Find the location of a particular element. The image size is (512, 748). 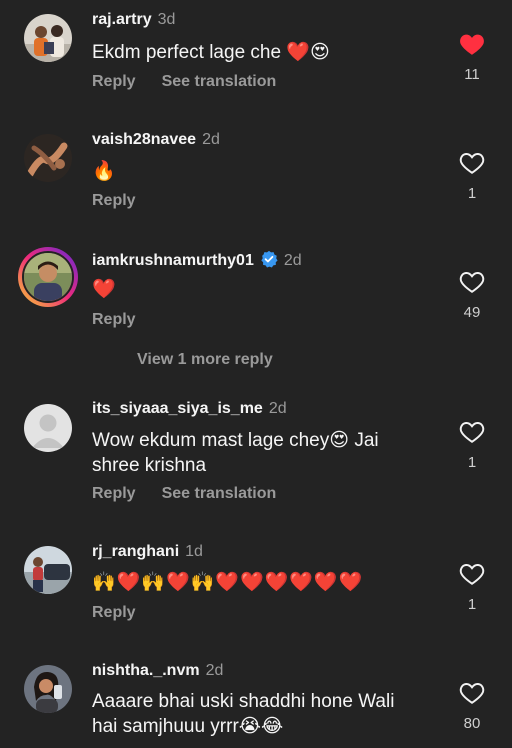

like-count: 80 is located at coordinates (472, 723).